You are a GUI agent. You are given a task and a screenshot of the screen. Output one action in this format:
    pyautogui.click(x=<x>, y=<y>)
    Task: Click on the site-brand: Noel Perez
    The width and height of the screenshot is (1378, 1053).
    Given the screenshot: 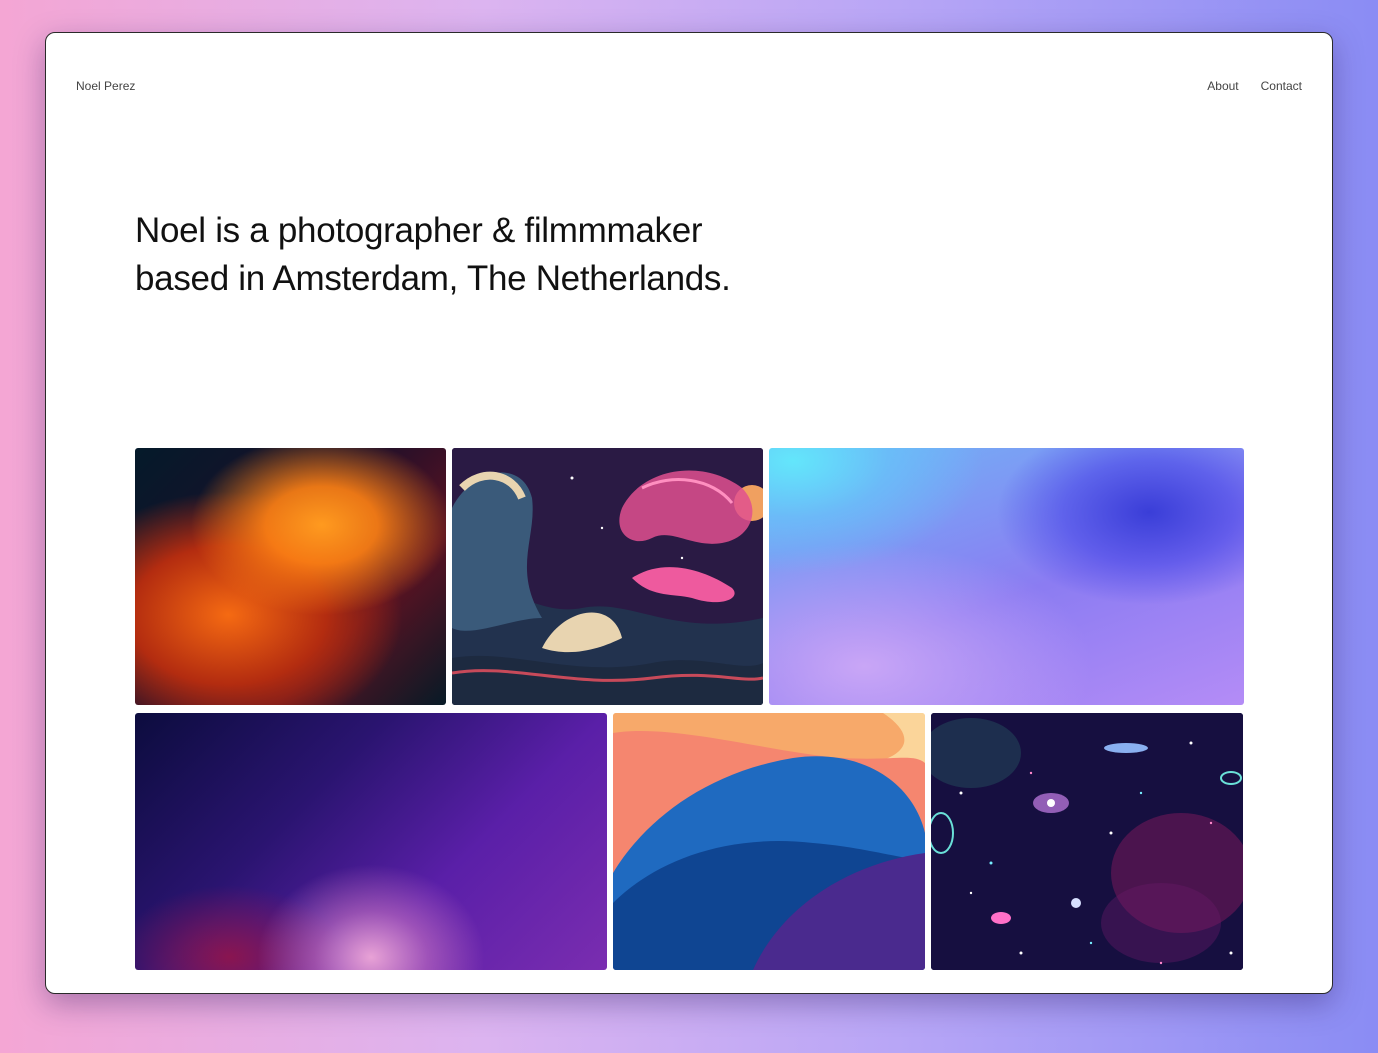 What is the action you would take?
    pyautogui.click(x=105, y=86)
    